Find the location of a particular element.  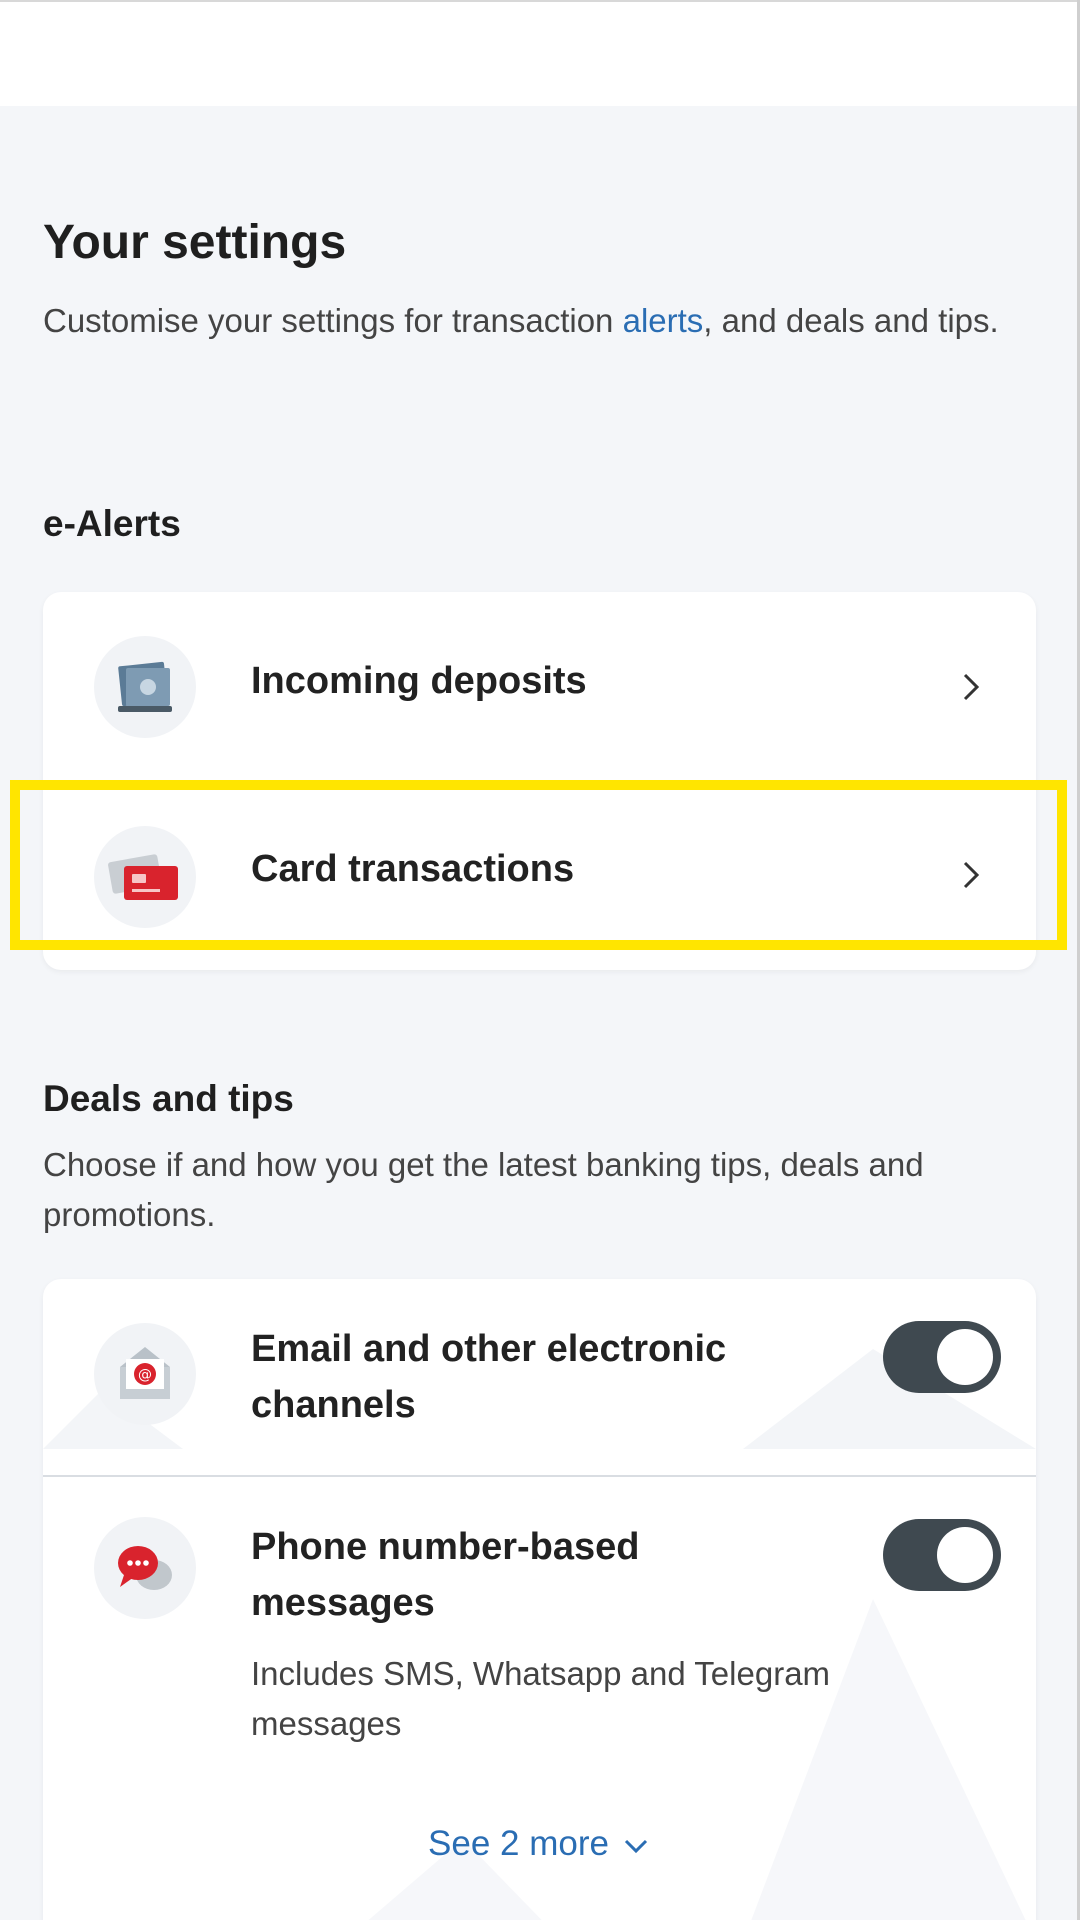

incoming-deposits-row: Incoming deposits is located at coordinates (539, 687).